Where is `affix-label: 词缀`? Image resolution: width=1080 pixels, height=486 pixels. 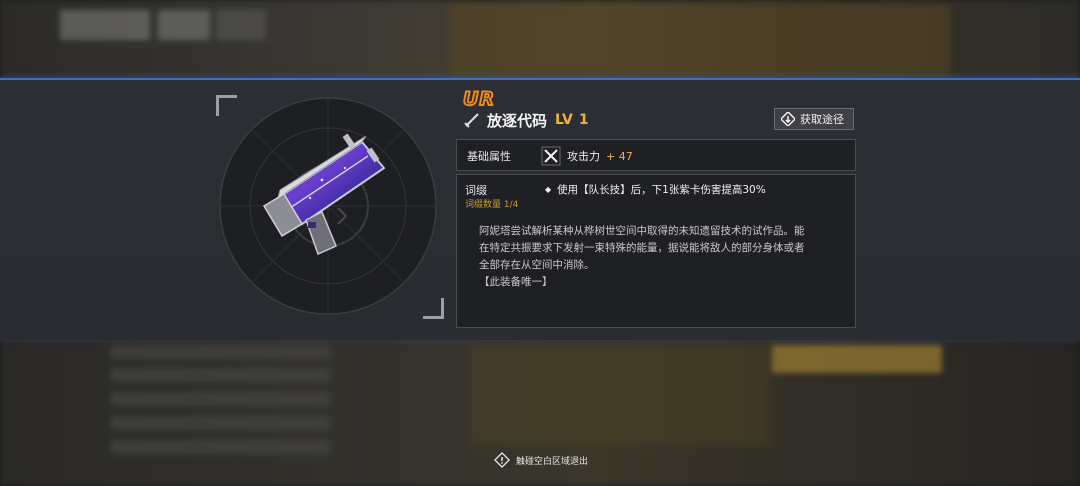
affix-label: 词缀 is located at coordinates (476, 190).